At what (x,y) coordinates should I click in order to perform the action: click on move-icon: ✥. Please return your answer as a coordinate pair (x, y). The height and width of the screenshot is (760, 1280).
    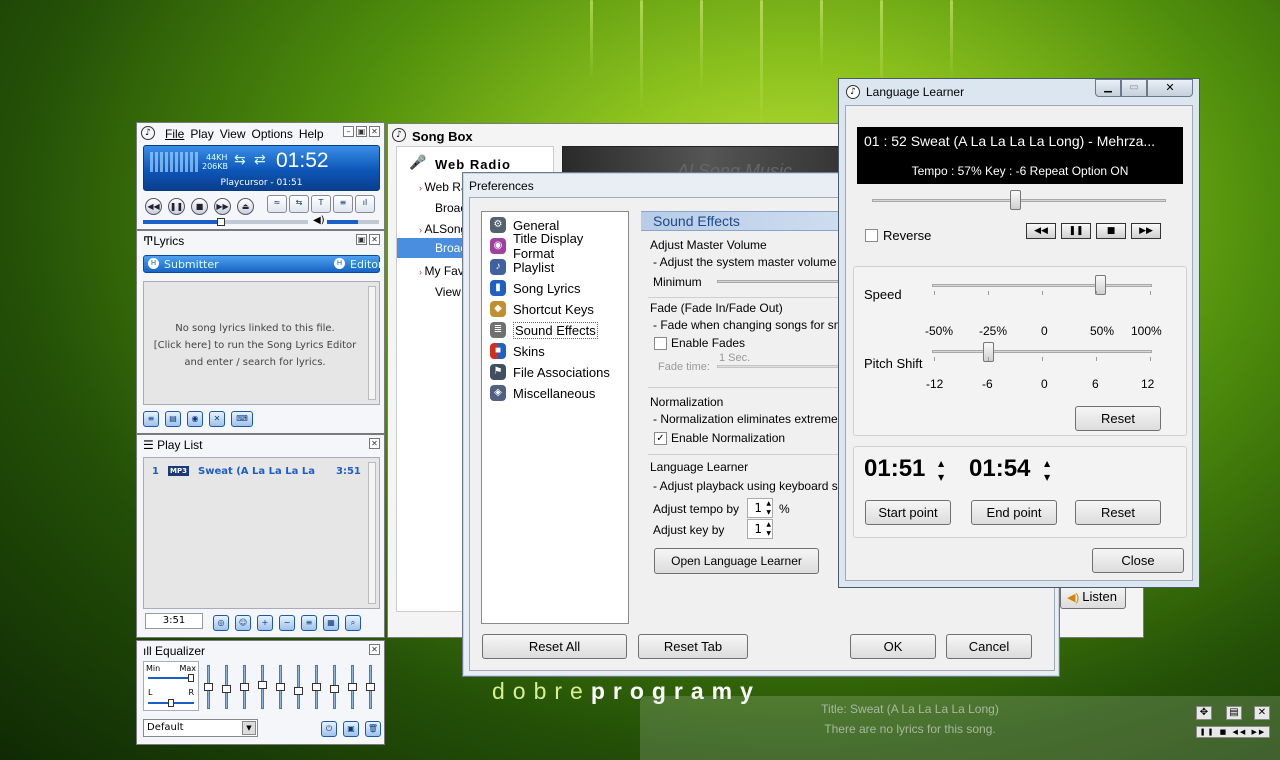
    Looking at the image, I should click on (1204, 713).